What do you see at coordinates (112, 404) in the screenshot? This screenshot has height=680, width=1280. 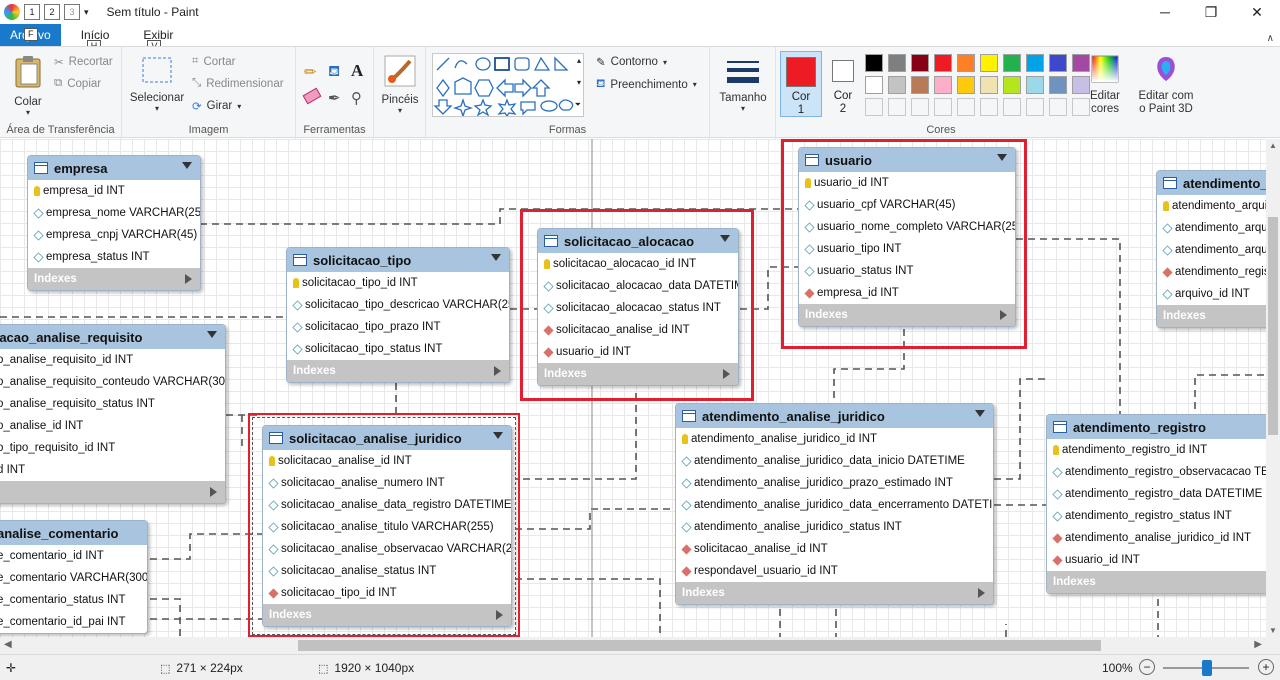 I see `table-column-row: o_analise_requisito_status INT` at bounding box center [112, 404].